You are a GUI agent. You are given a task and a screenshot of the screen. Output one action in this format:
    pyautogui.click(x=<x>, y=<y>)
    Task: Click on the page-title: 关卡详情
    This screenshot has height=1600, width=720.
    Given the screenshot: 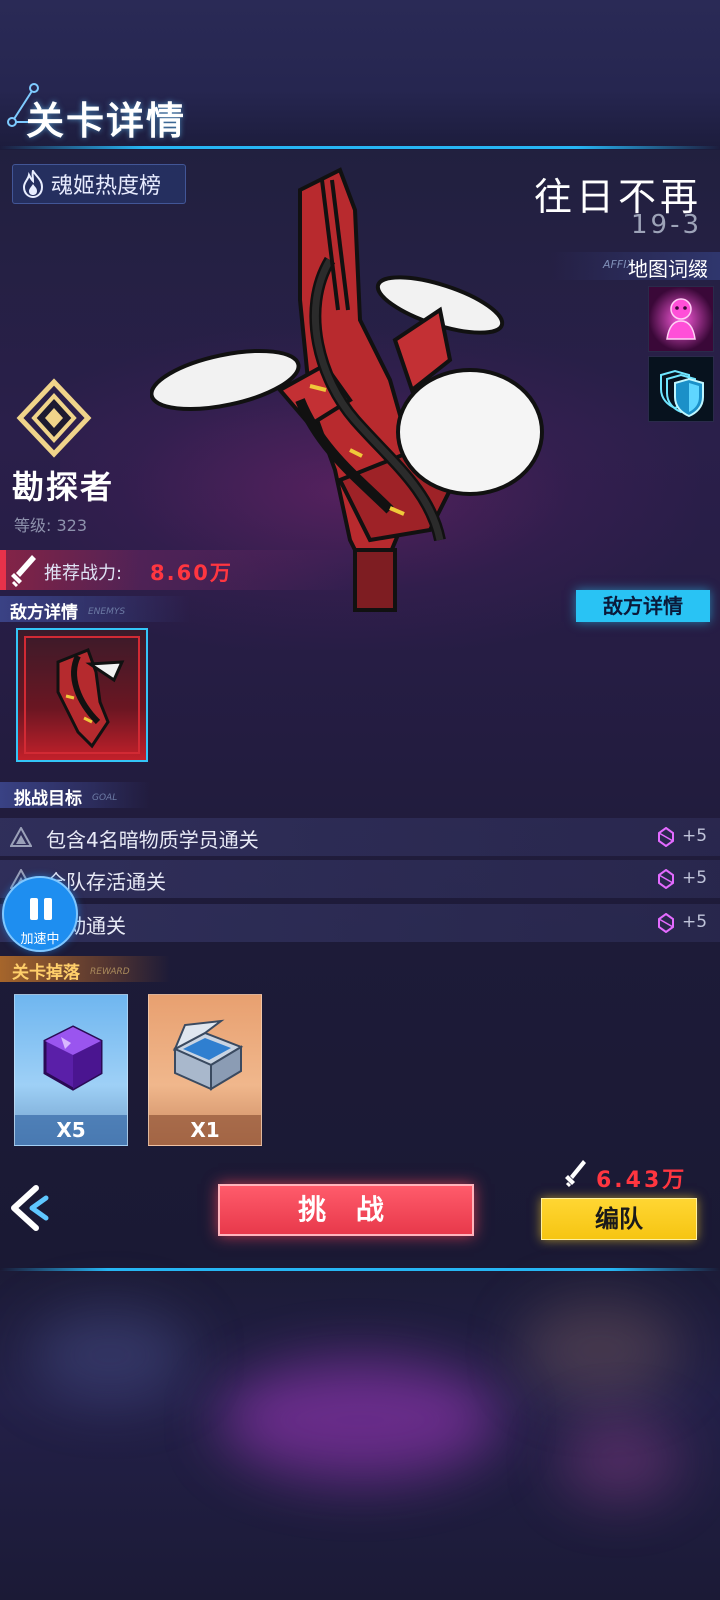 What is the action you would take?
    pyautogui.click(x=106, y=121)
    